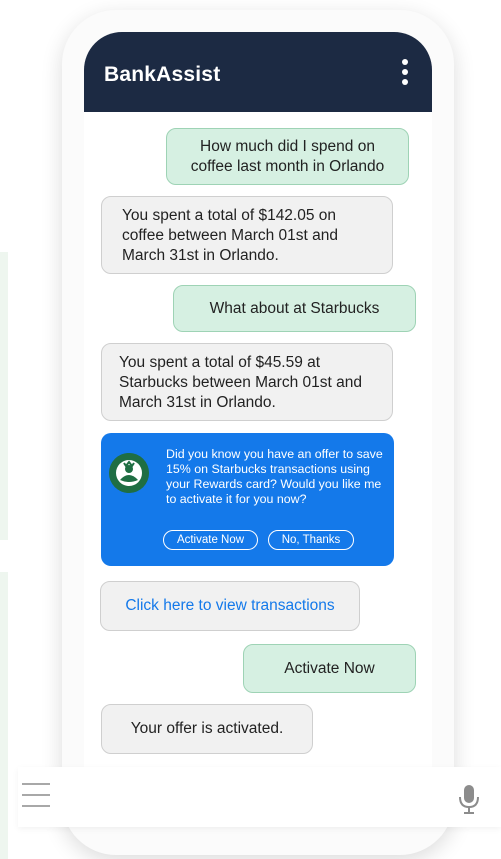 This screenshot has width=501, height=859. Describe the element at coordinates (469, 800) in the screenshot. I see `microphone-icon` at that location.